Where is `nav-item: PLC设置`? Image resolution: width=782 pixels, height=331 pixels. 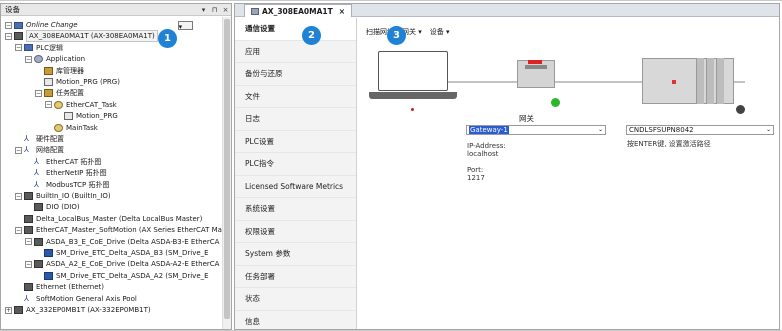 nav-item: PLC设置 is located at coordinates (295, 142).